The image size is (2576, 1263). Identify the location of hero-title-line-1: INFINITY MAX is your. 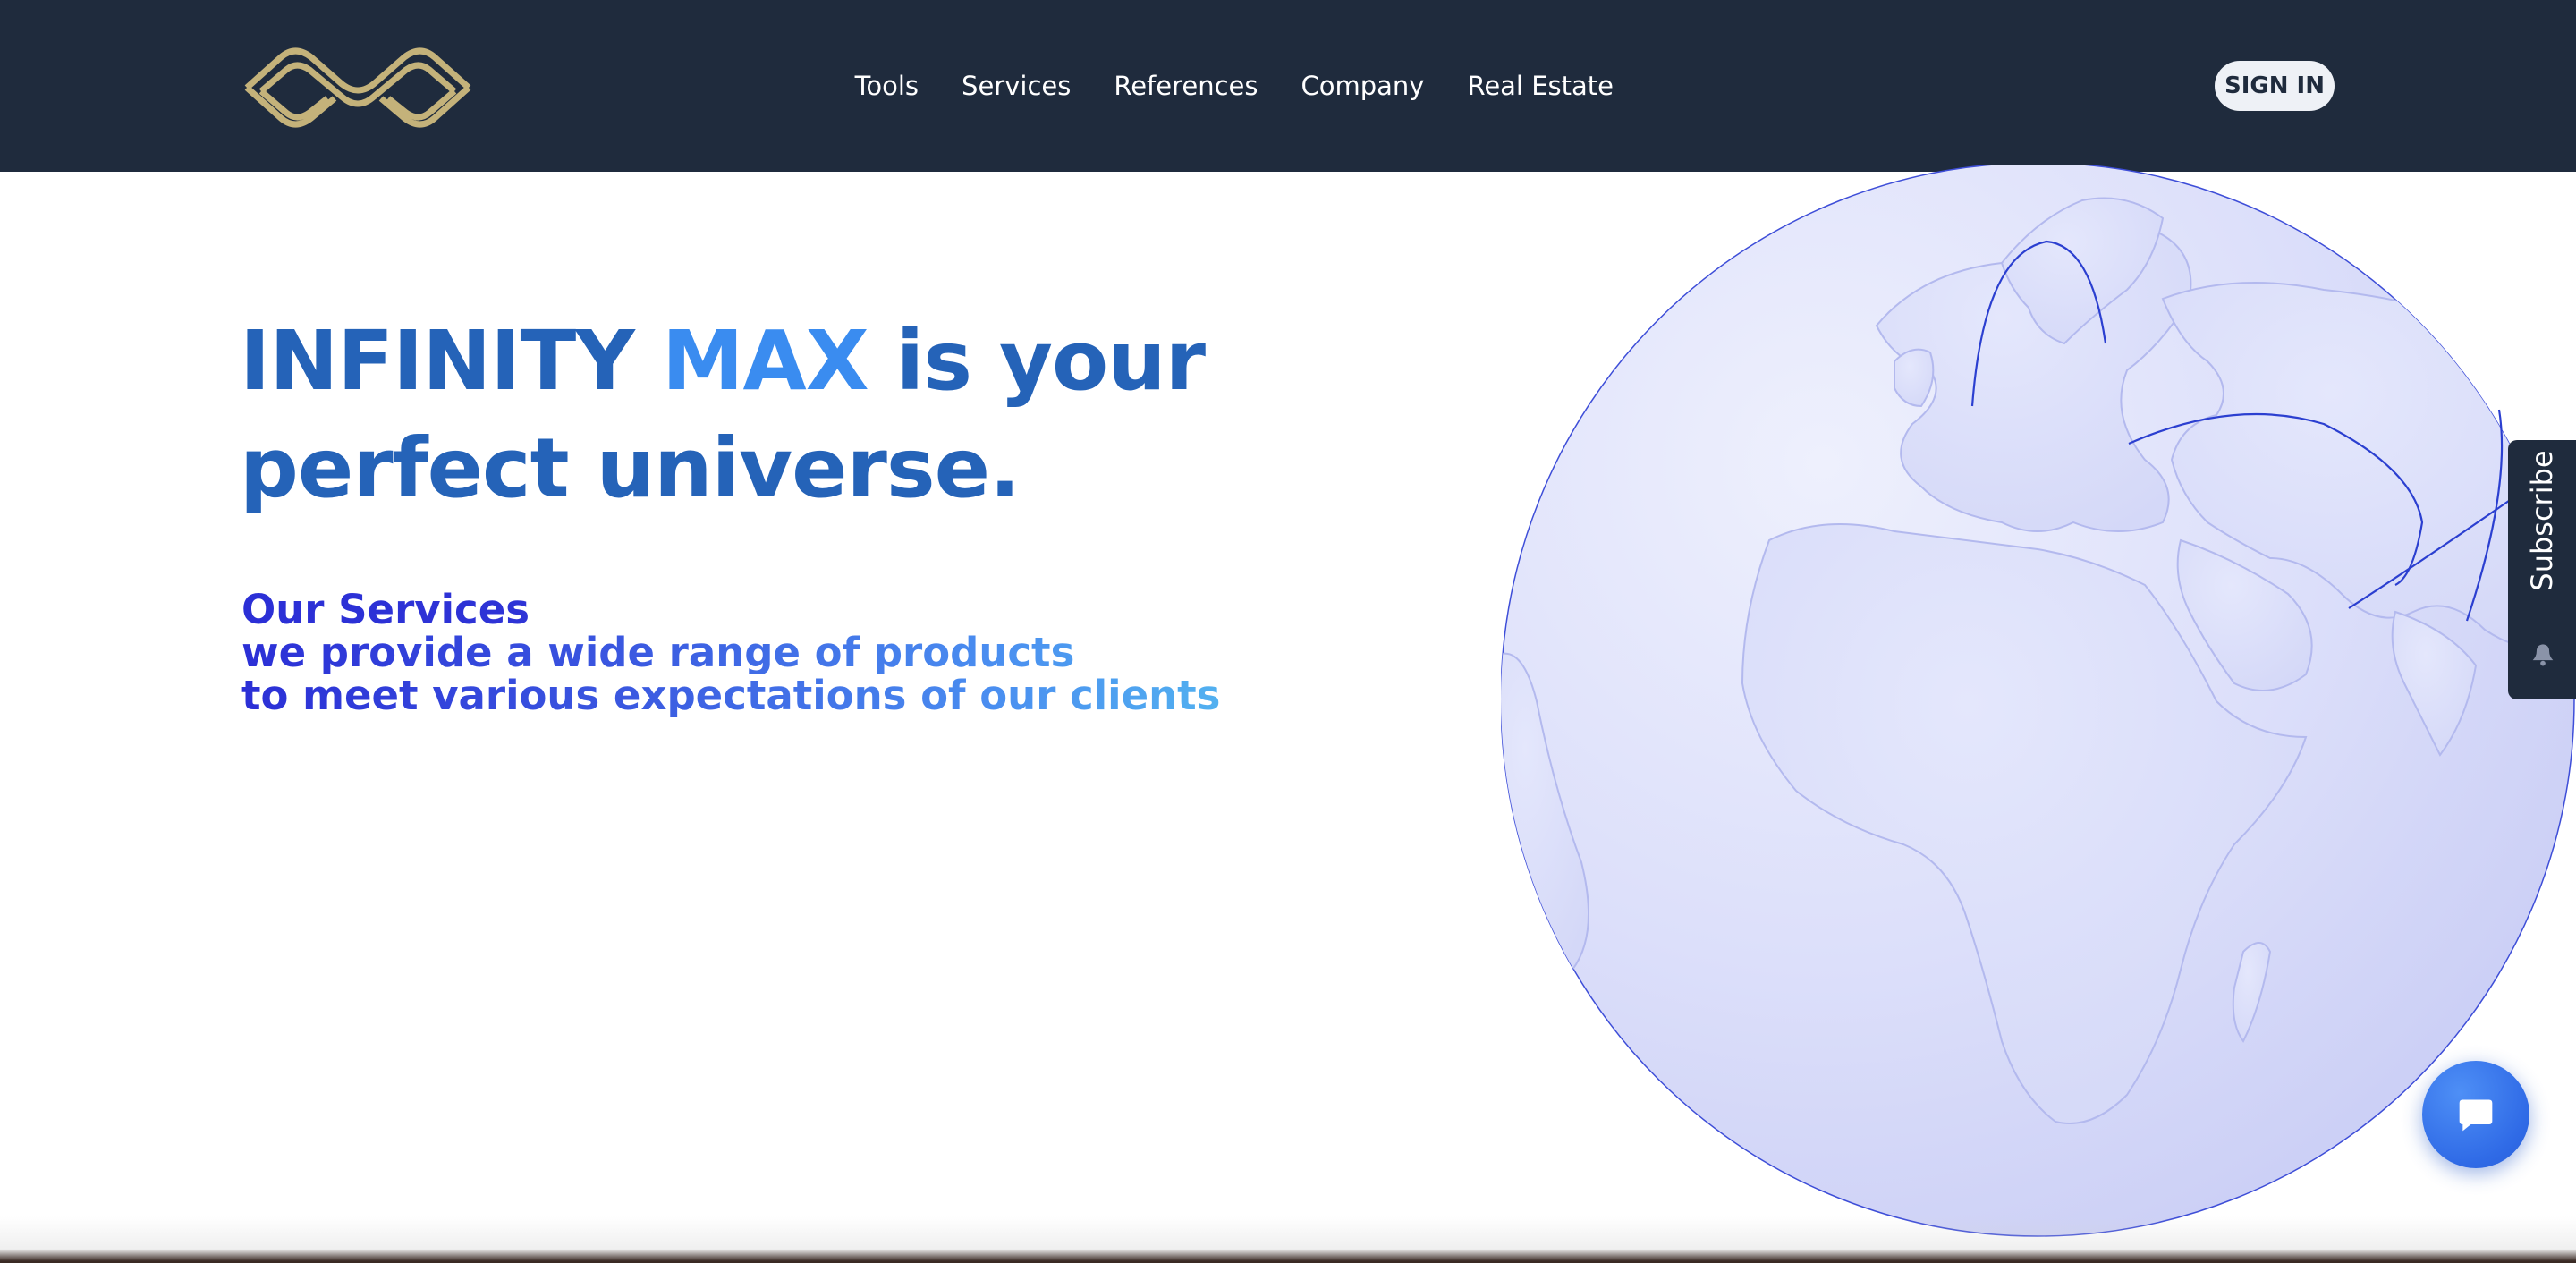
(776, 361).